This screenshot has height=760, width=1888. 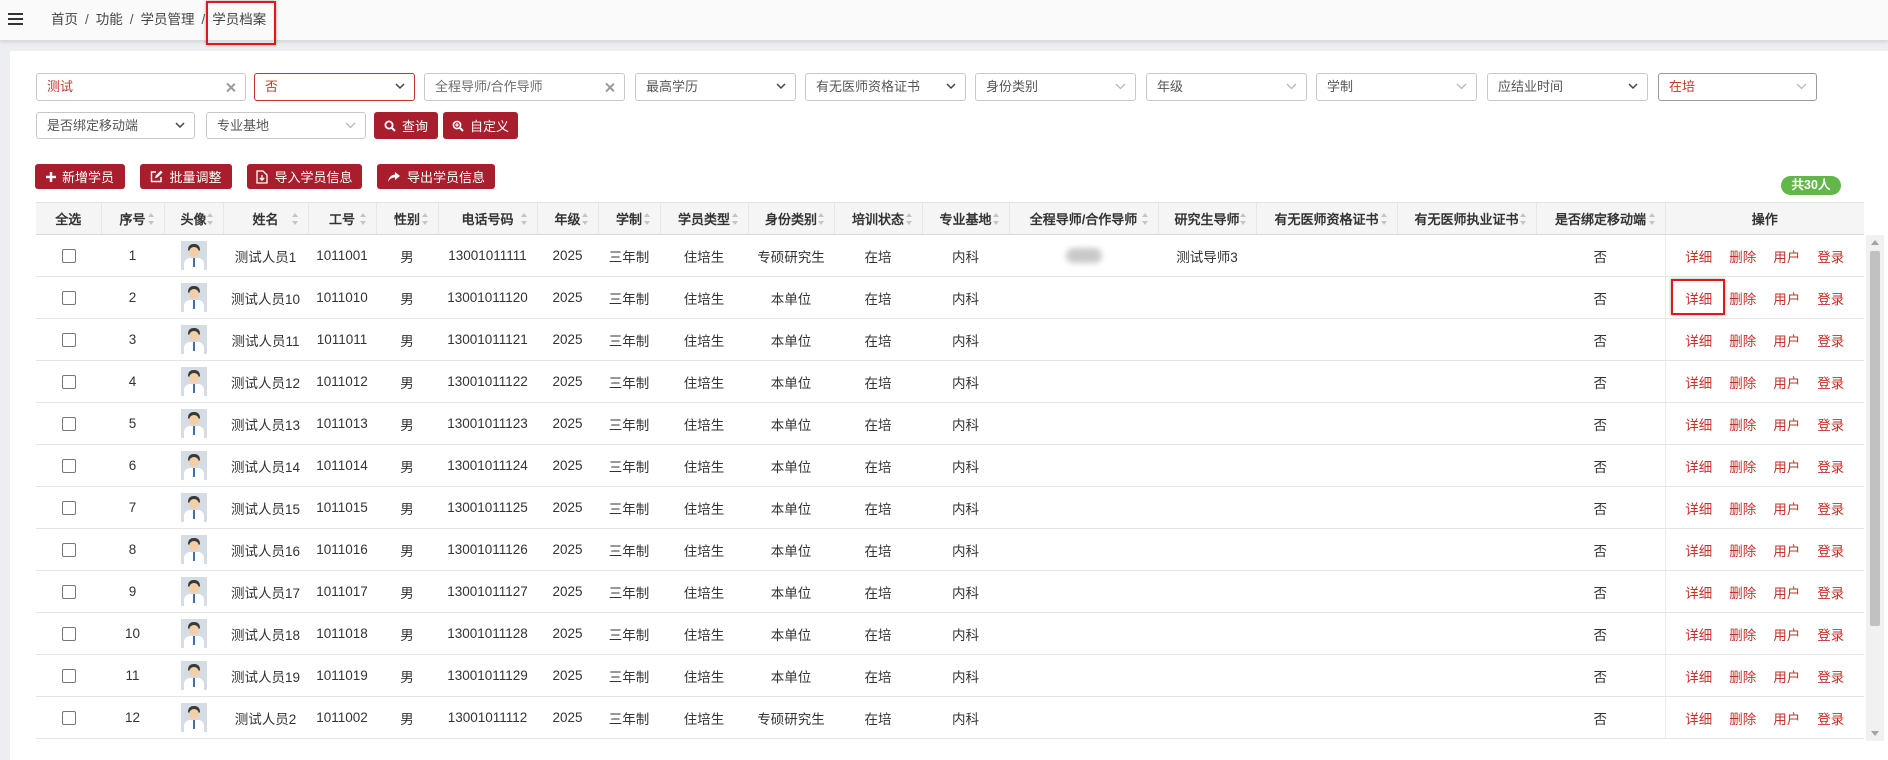 I want to click on column-header-select_all: 全选, so click(x=69, y=218).